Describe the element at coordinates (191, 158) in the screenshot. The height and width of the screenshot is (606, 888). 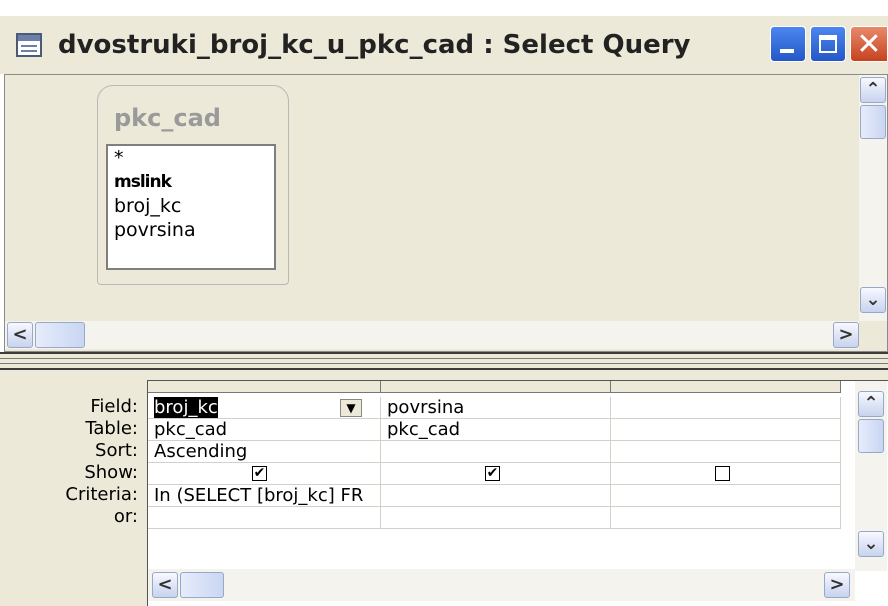
I see `field-item-all: *` at that location.